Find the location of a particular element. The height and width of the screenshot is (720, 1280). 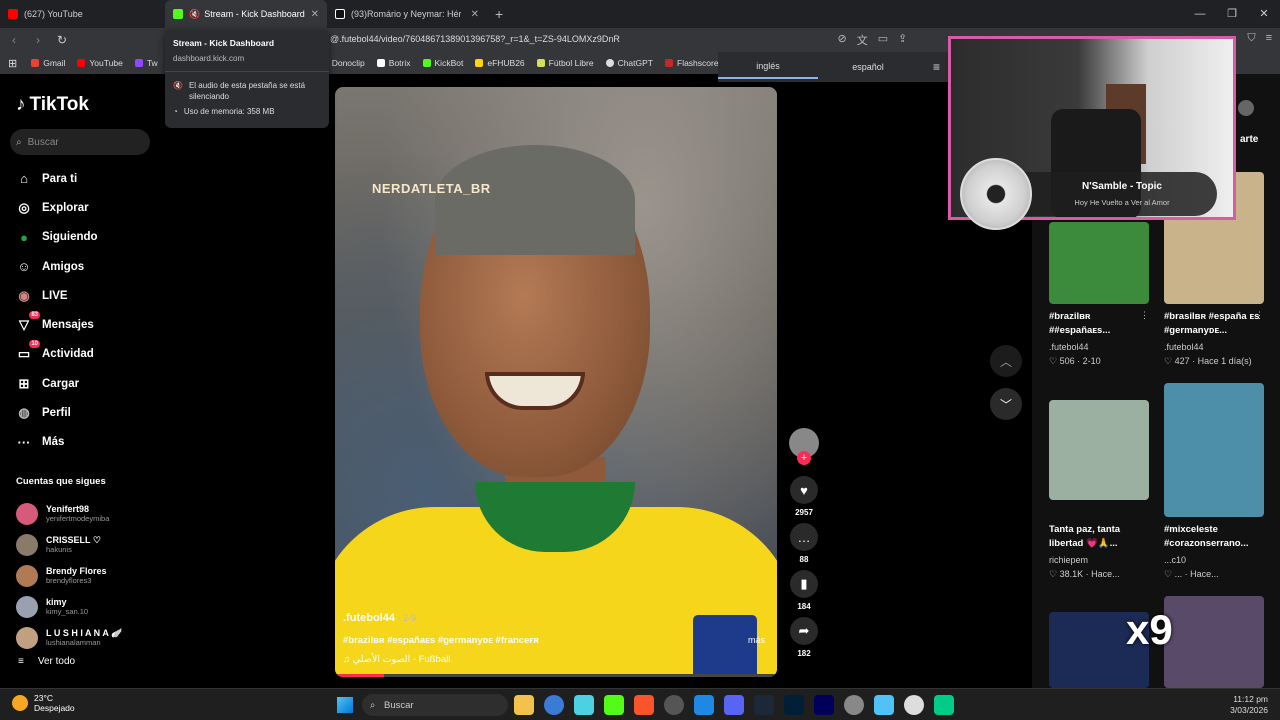

muted-speaker-icon: 🔇 is located at coordinates (194, 14).